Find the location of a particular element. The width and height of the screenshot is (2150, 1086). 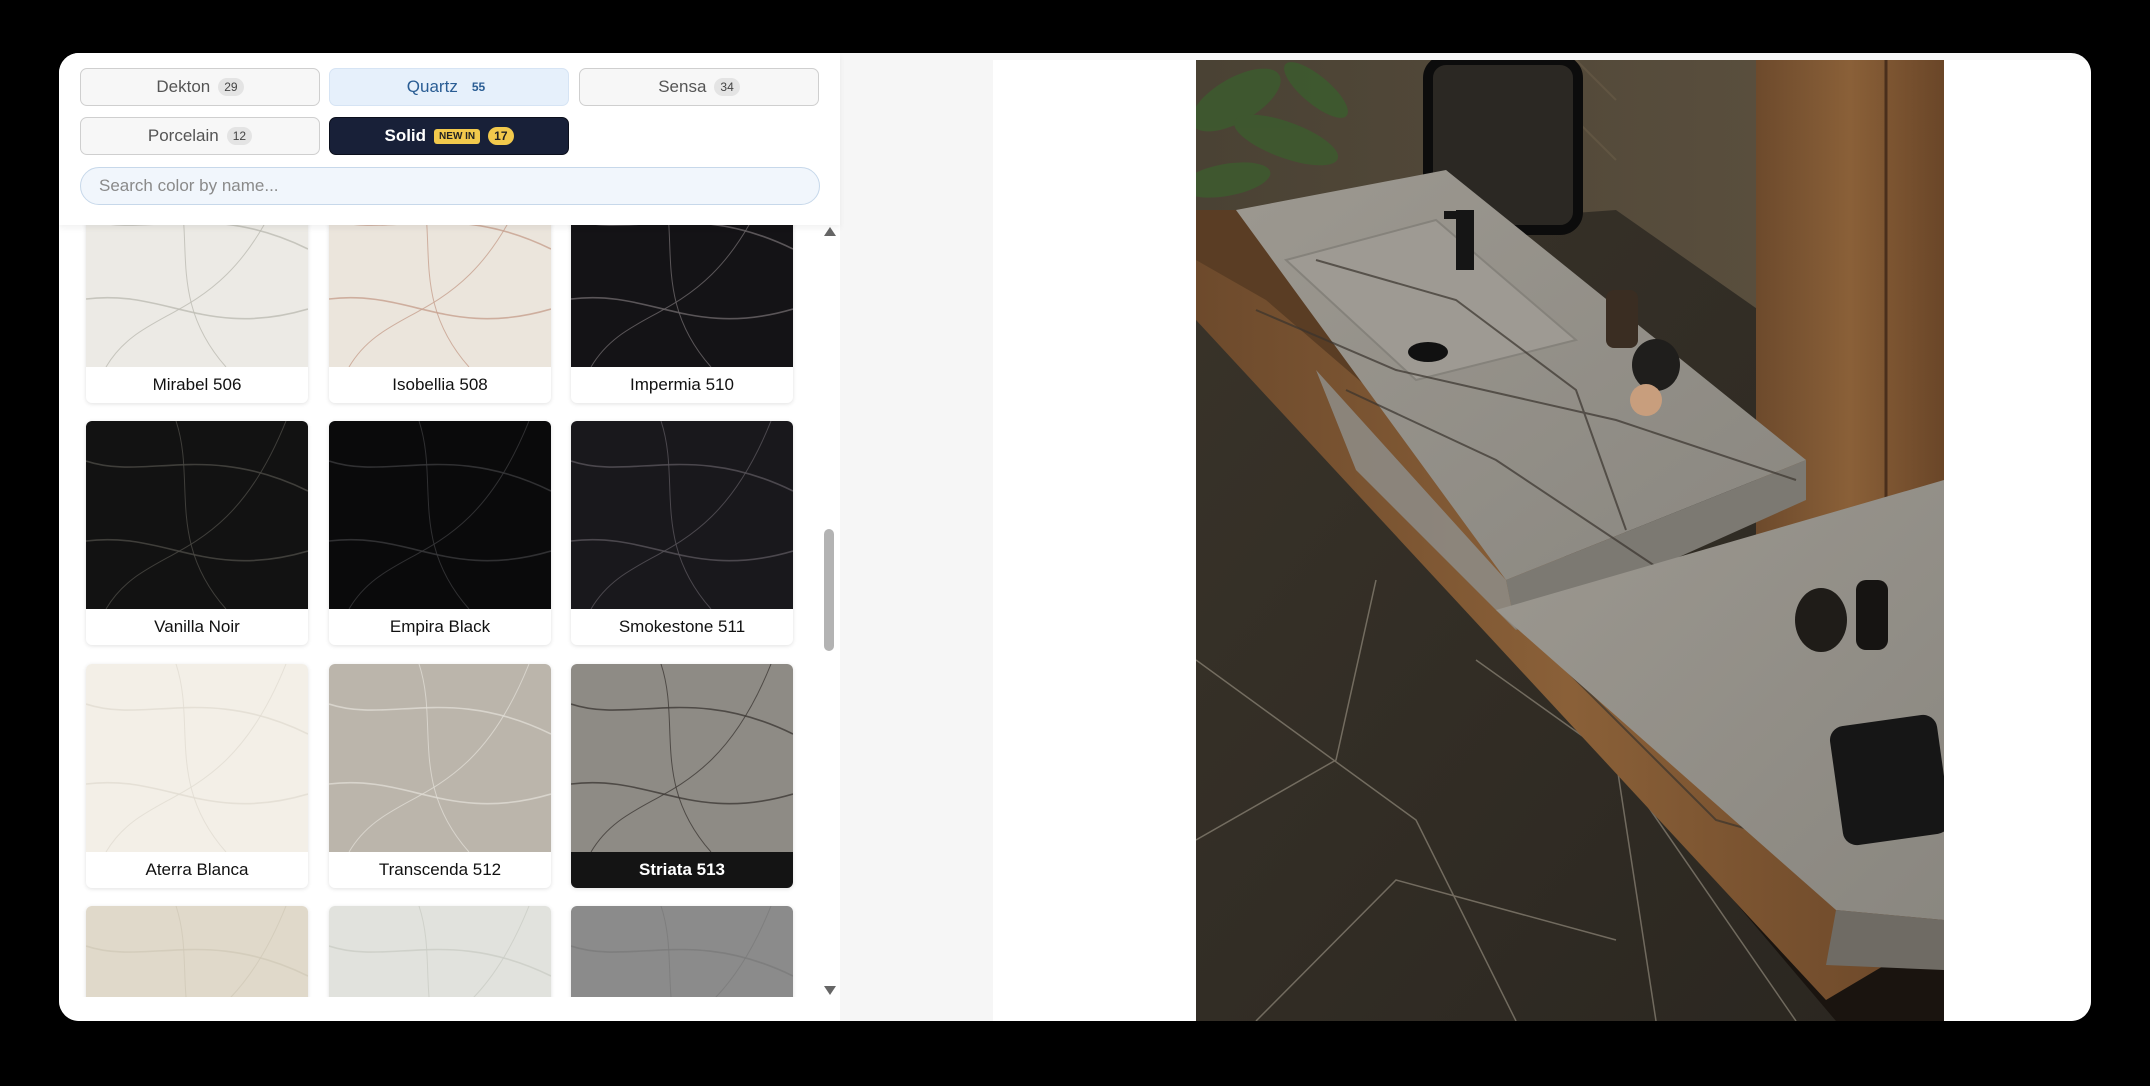

scroll-thumb is located at coordinates (829, 590).